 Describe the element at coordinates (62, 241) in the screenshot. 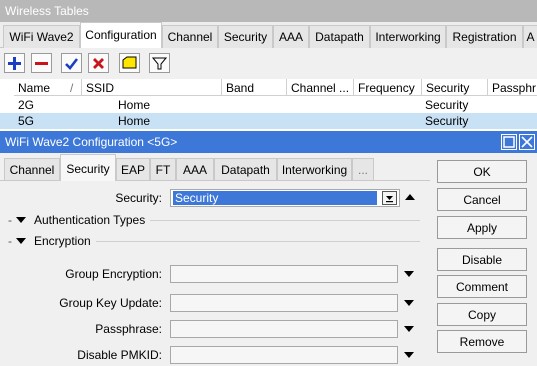

I see `section-title: Encryption` at that location.